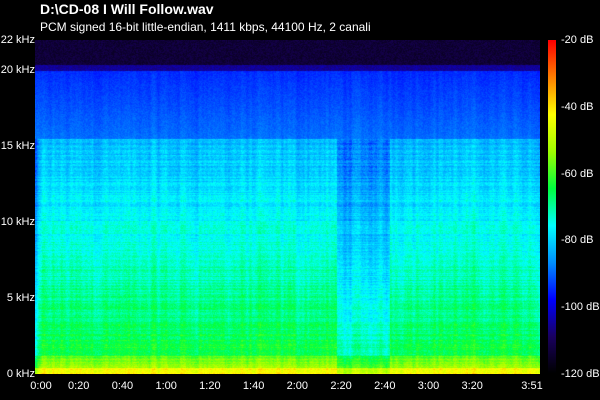  I want to click on time-tick-label: 2:20, so click(341, 386).